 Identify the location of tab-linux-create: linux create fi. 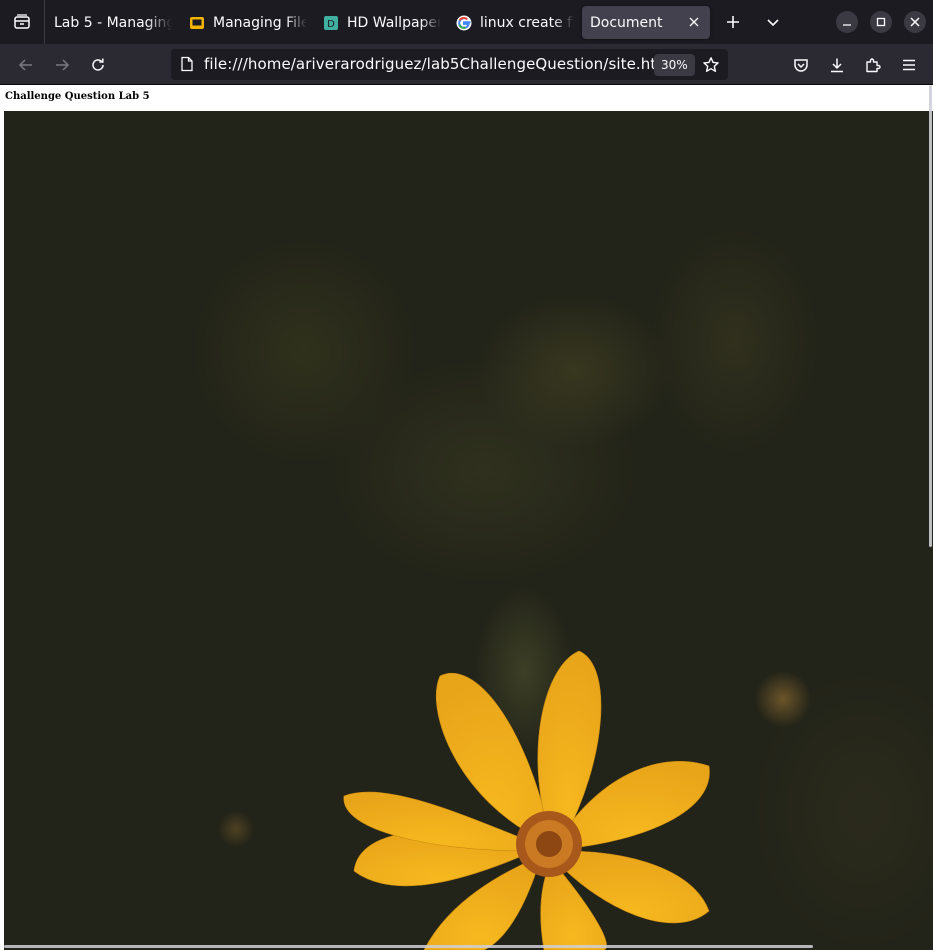
(515, 22).